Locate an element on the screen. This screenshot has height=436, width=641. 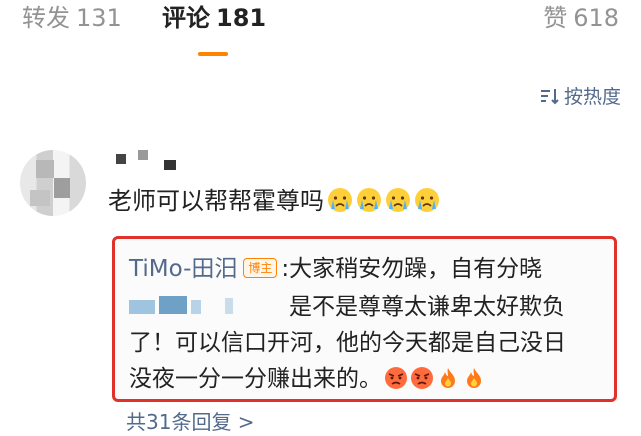
comment-text: 老师可以帮帮霍尊吗 is located at coordinates (216, 201).